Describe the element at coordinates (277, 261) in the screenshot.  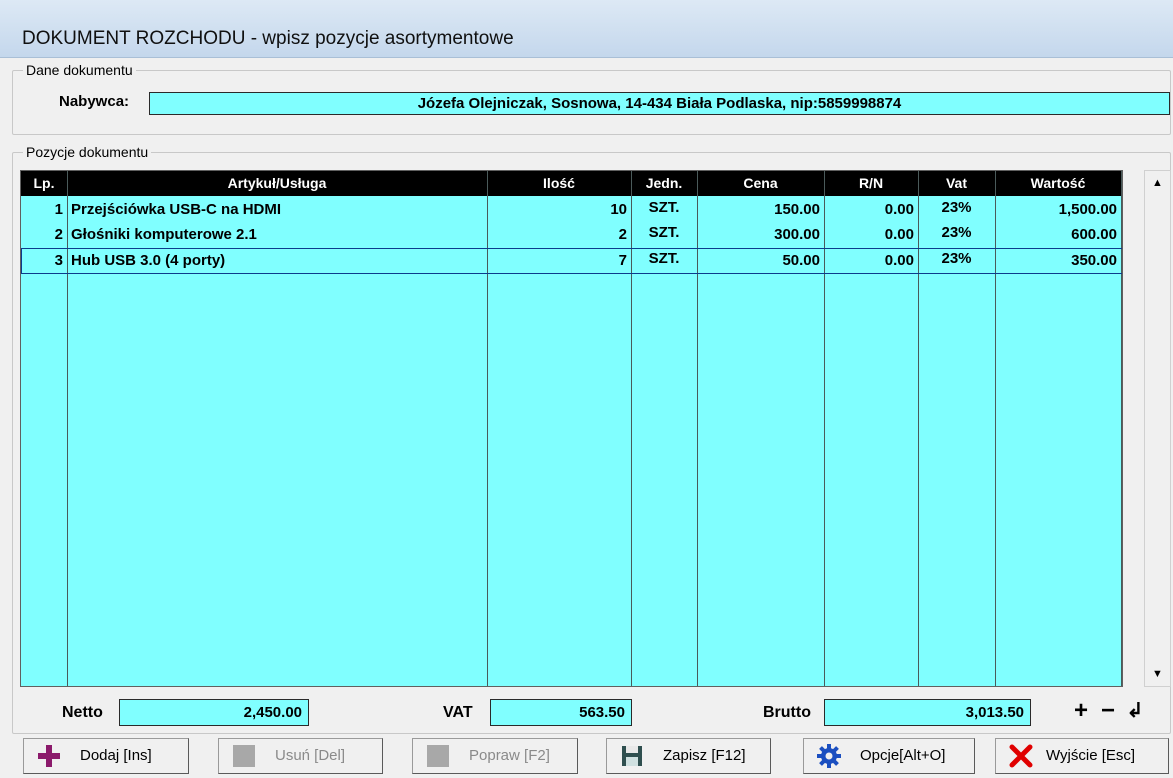
I see `table-row-3-item: Hub USB 3.0 (4 porty)` at that location.